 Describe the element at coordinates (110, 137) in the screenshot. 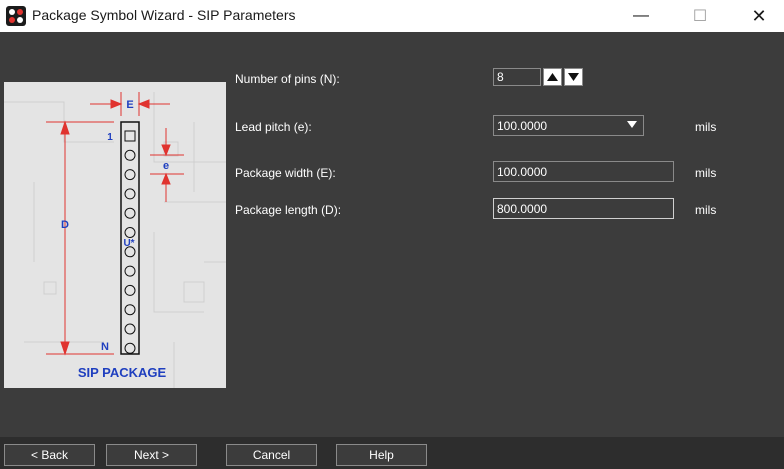

I see `label-pin-1: 1` at that location.